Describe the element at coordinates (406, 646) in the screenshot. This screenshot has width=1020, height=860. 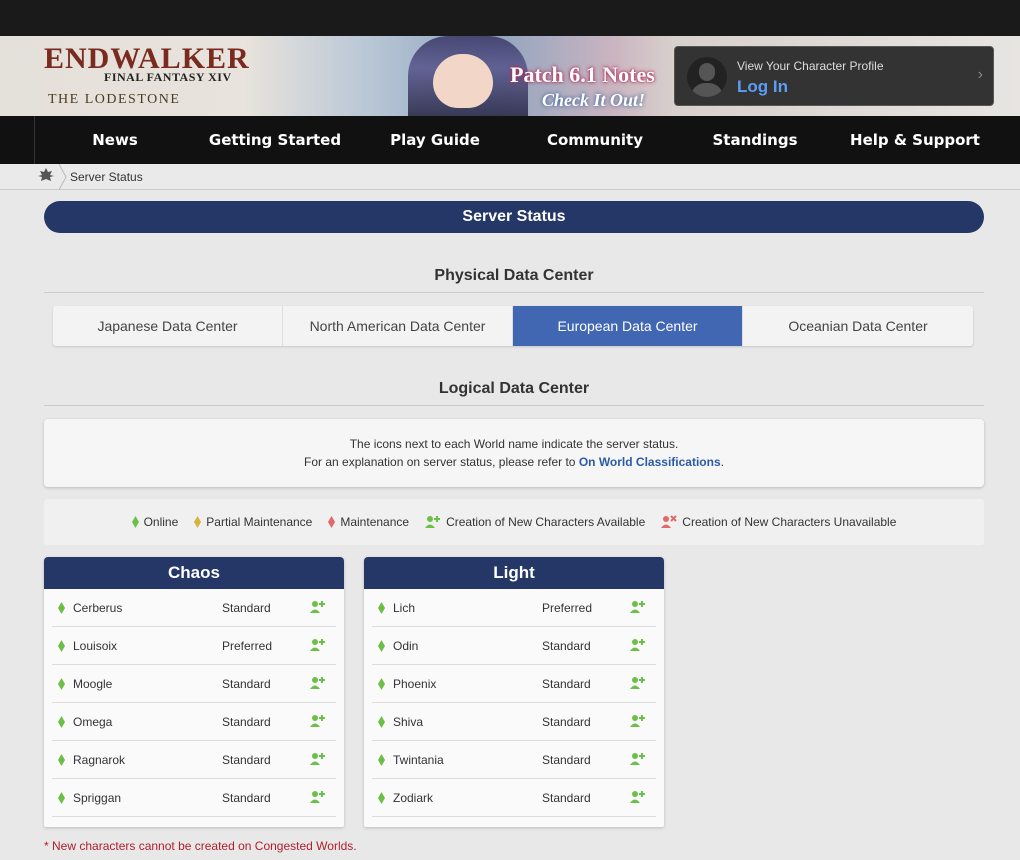
I see `world-name: Odin` at that location.